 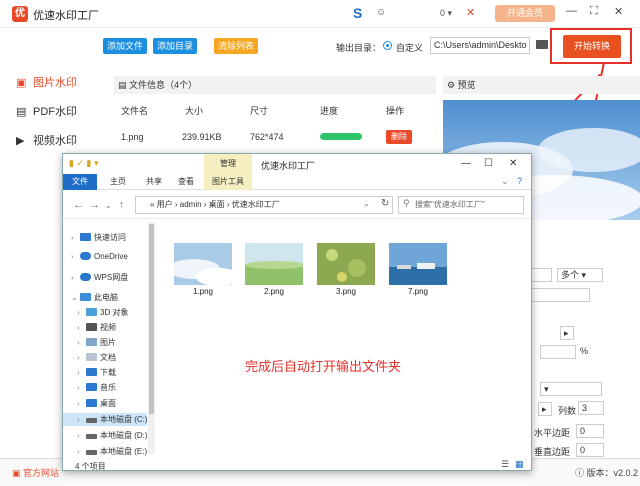 What do you see at coordinates (85, 277) in the screenshot?
I see `cloud-icon` at bounding box center [85, 277].